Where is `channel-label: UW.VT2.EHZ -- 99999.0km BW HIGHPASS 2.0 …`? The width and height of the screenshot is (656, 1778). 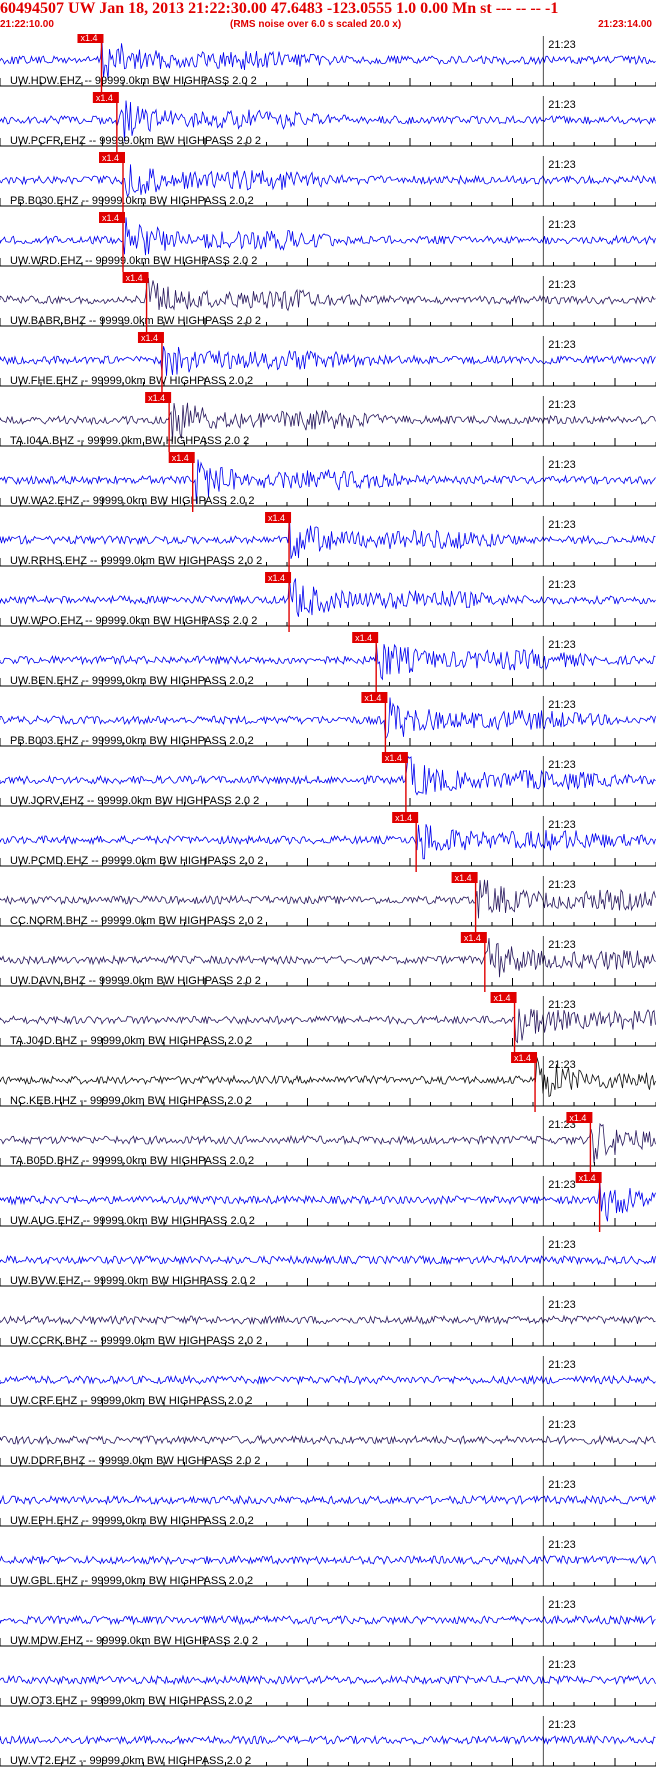
channel-label: UW.VT2.EHZ -- 99999.0km BW HIGHPASS 2.0 … is located at coordinates (130, 1761).